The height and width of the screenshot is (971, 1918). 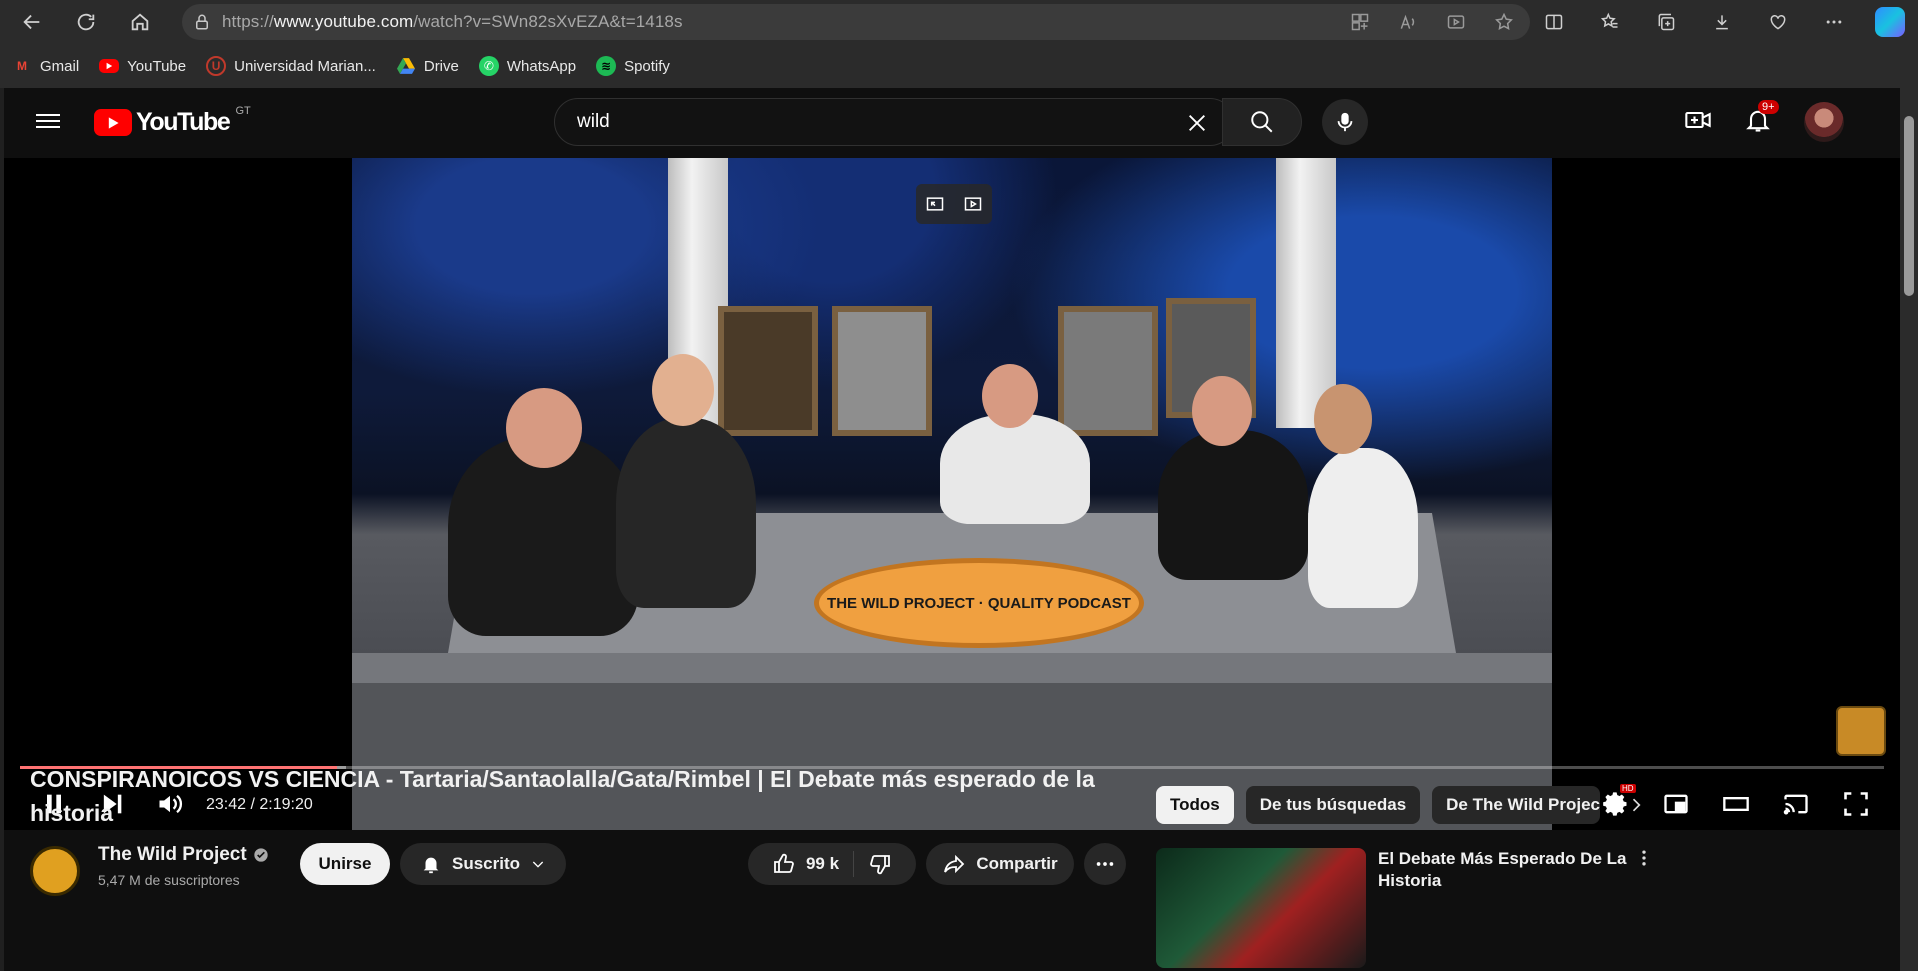 I want to click on lock-icon, so click(x=202, y=22).